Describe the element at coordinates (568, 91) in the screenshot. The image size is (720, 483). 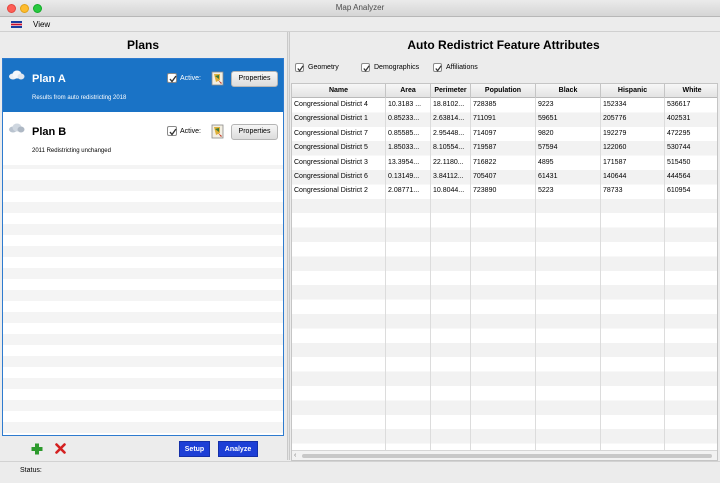
I see `column-header-black: Black` at that location.